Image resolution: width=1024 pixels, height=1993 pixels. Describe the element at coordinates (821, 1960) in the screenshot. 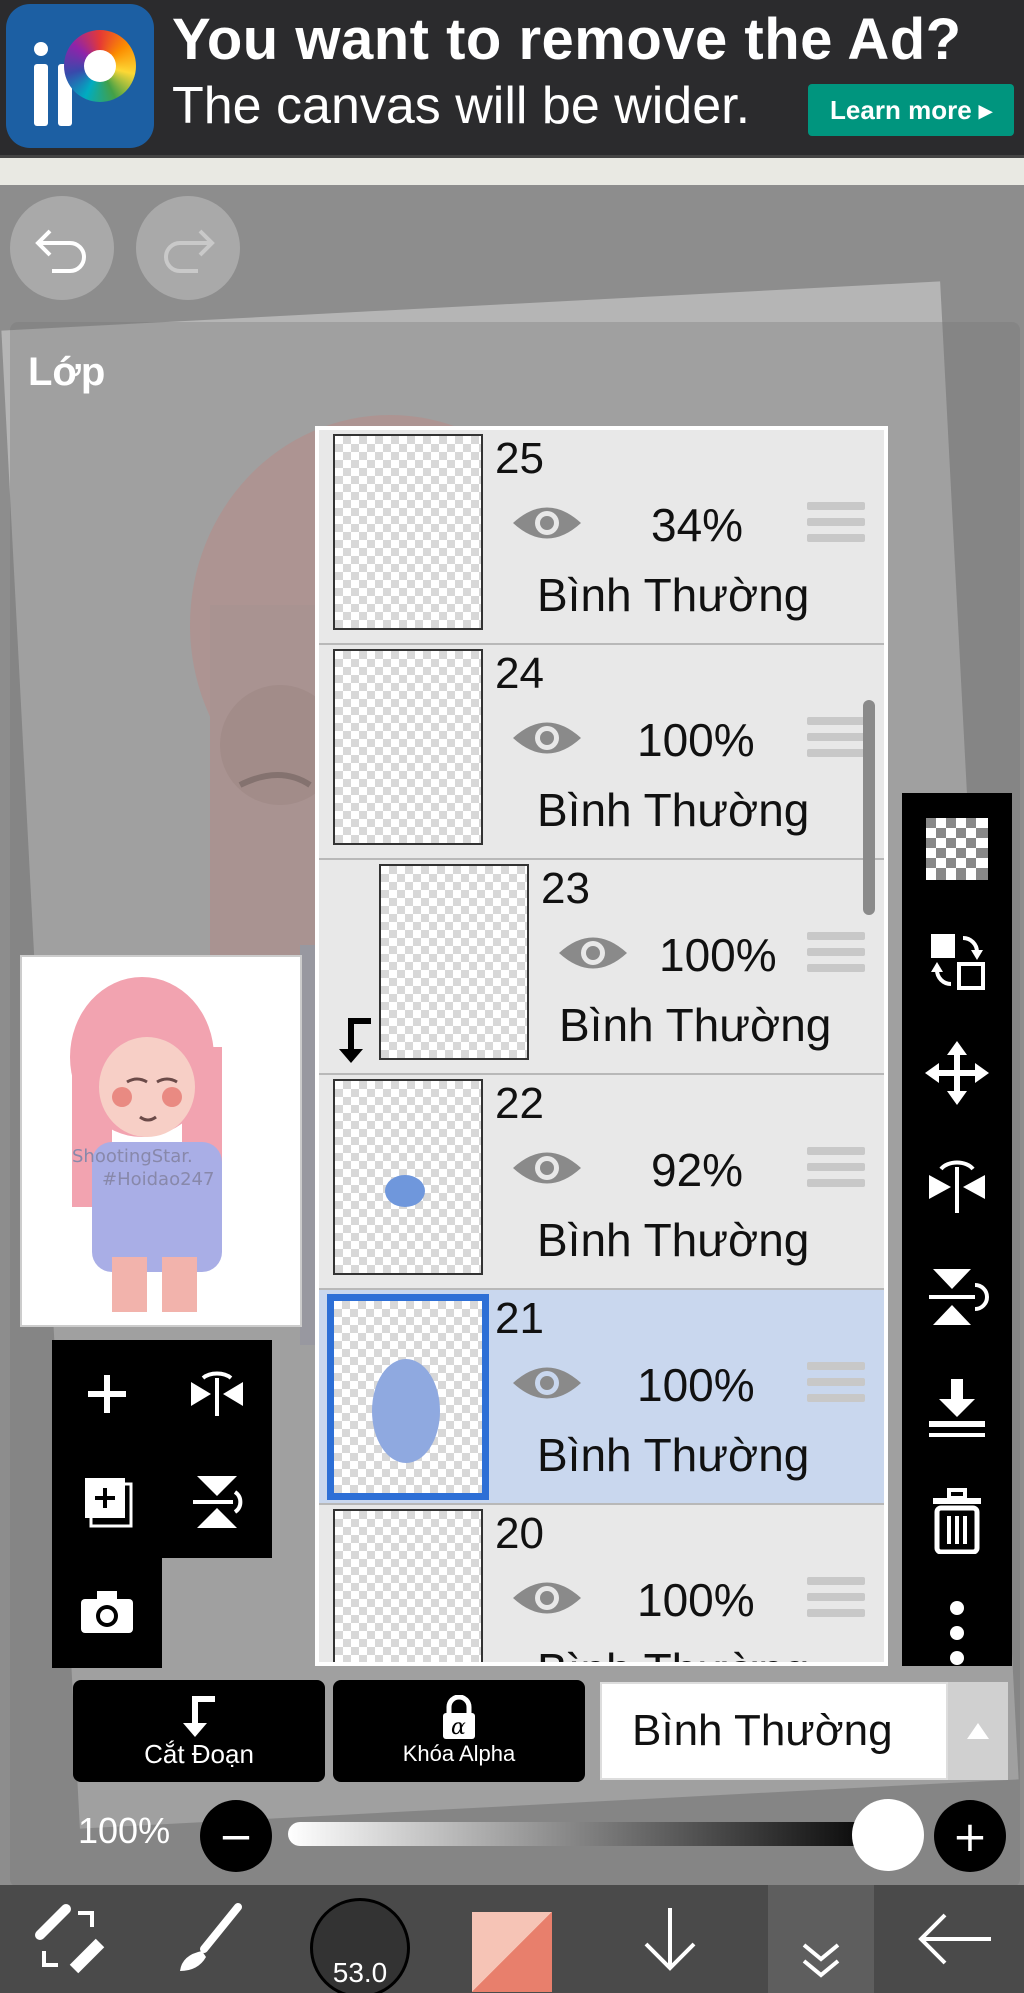

I see `double-chevron-down-icon` at that location.